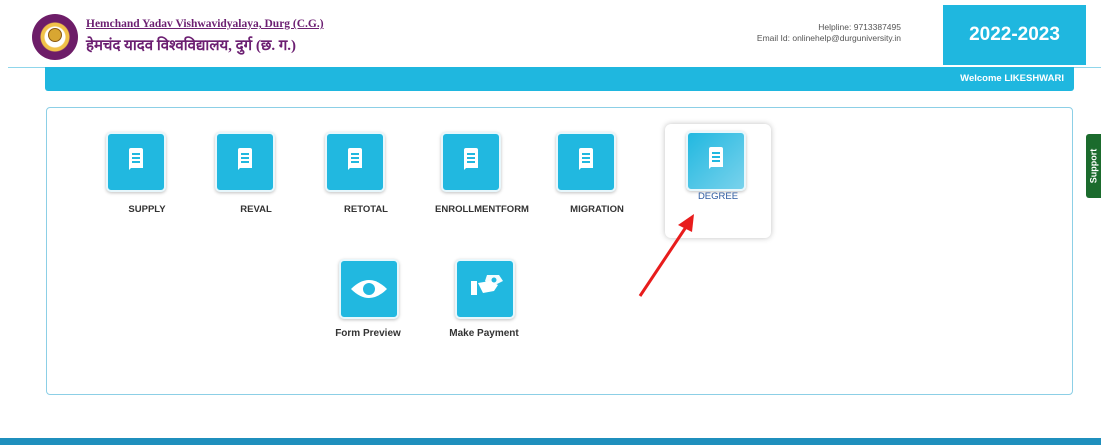  Describe the element at coordinates (666, 255) in the screenshot. I see `annotation-arrow-icon` at that location.